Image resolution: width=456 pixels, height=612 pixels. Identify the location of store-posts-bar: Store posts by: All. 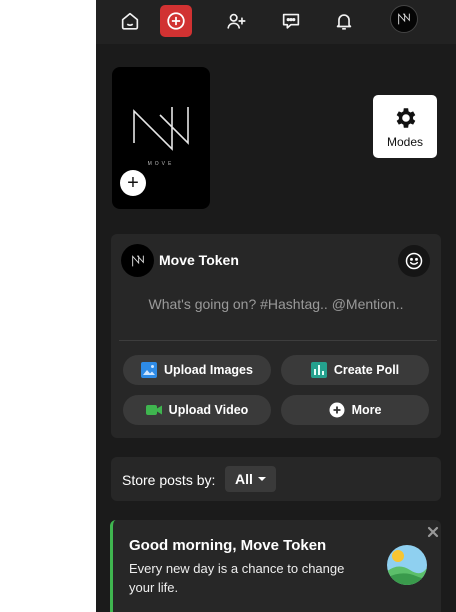
(276, 479).